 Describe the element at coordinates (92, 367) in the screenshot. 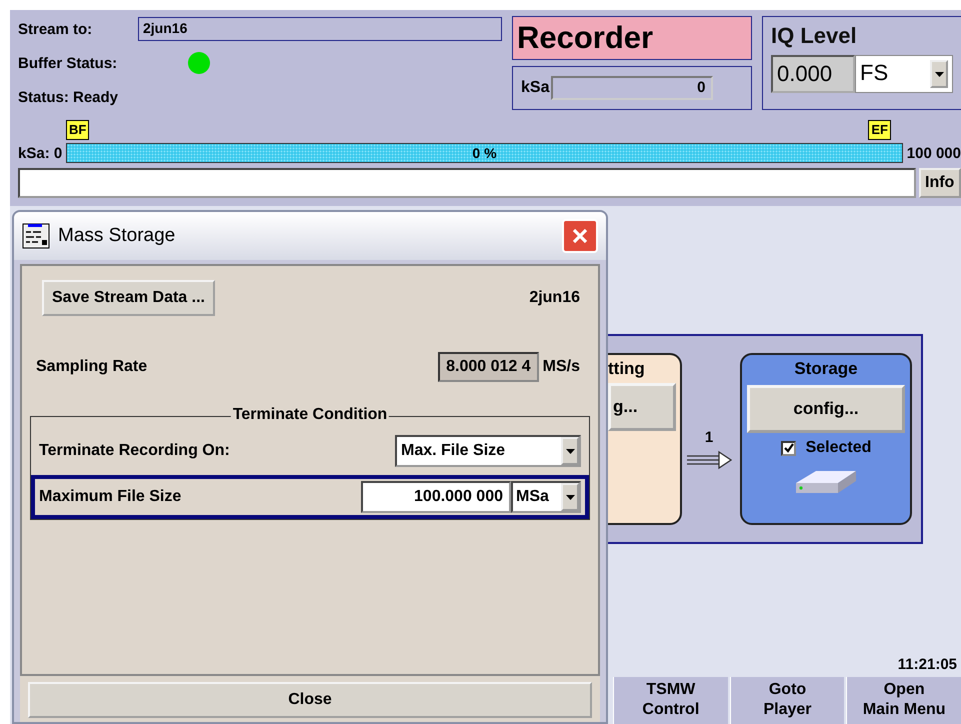

I see `sampling-rate-label: Sampling Rate` at that location.